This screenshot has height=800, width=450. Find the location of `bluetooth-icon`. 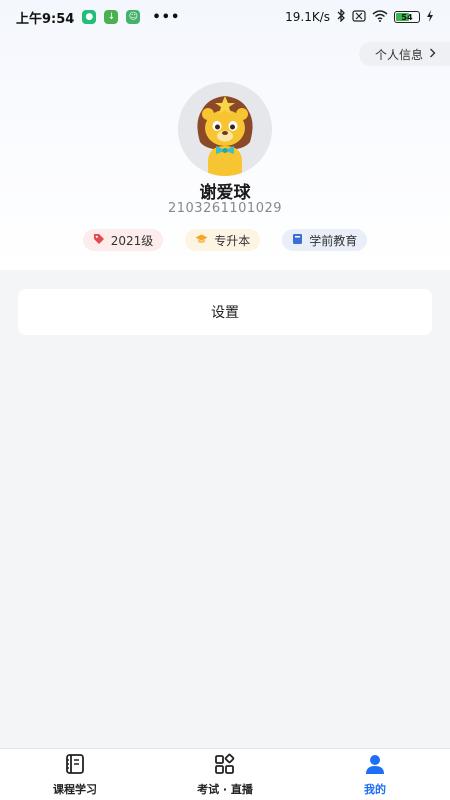

bluetooth-icon is located at coordinates (341, 16).